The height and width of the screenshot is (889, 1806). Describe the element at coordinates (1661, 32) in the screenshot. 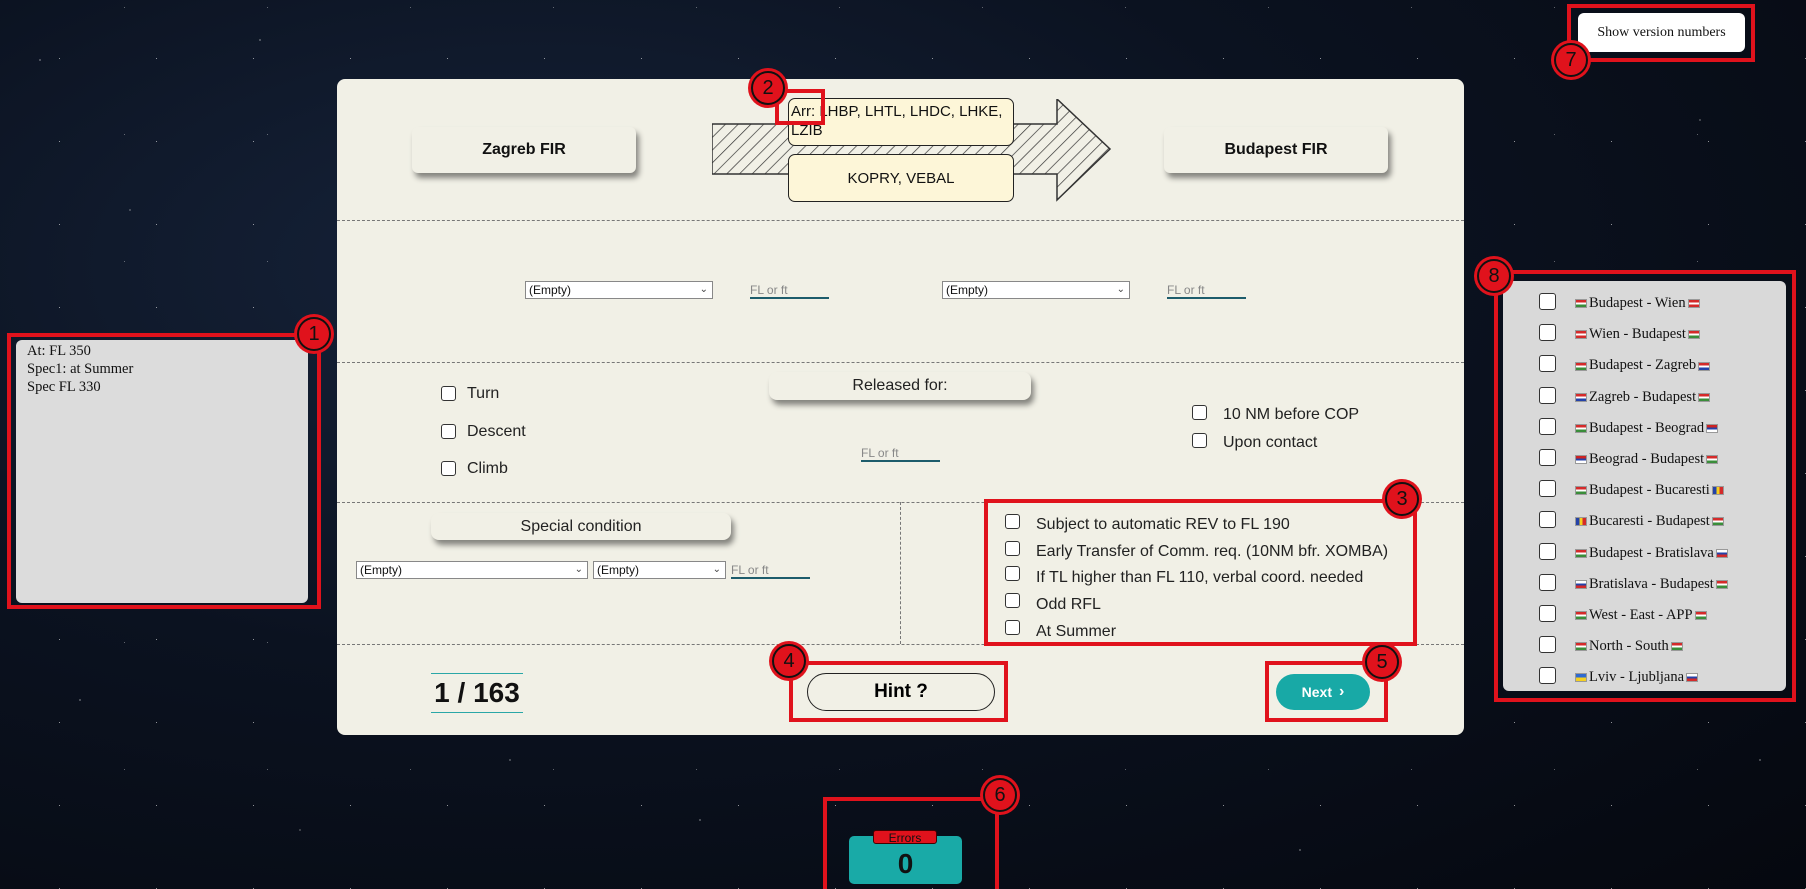

I see `show-version-numbers-button: Show version numbers` at that location.